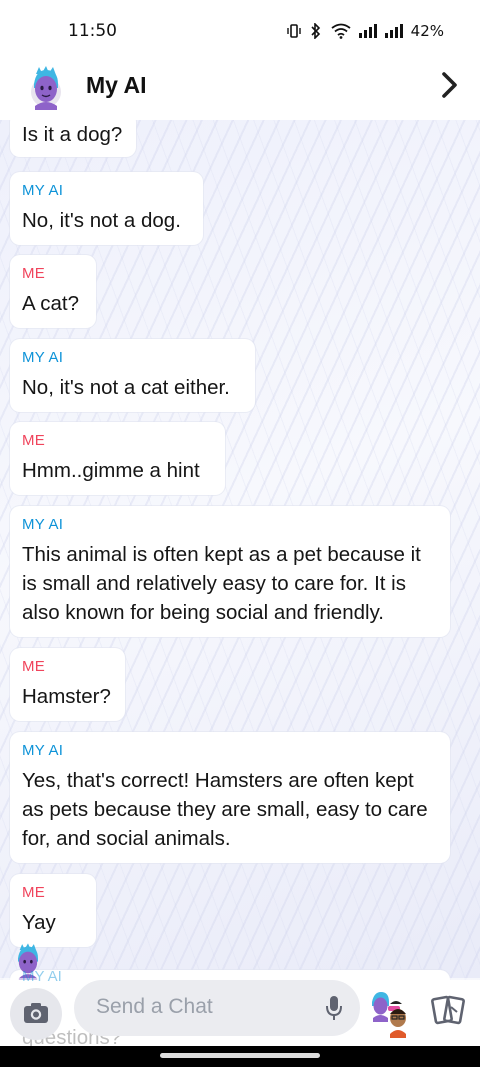  I want to click on chevron-right-icon, so click(450, 85).